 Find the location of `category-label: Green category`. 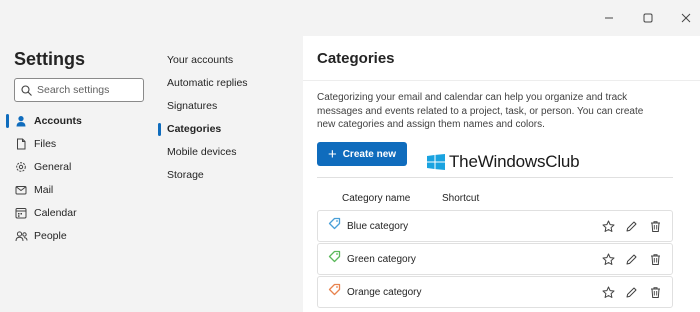

category-label: Green category is located at coordinates (381, 259).